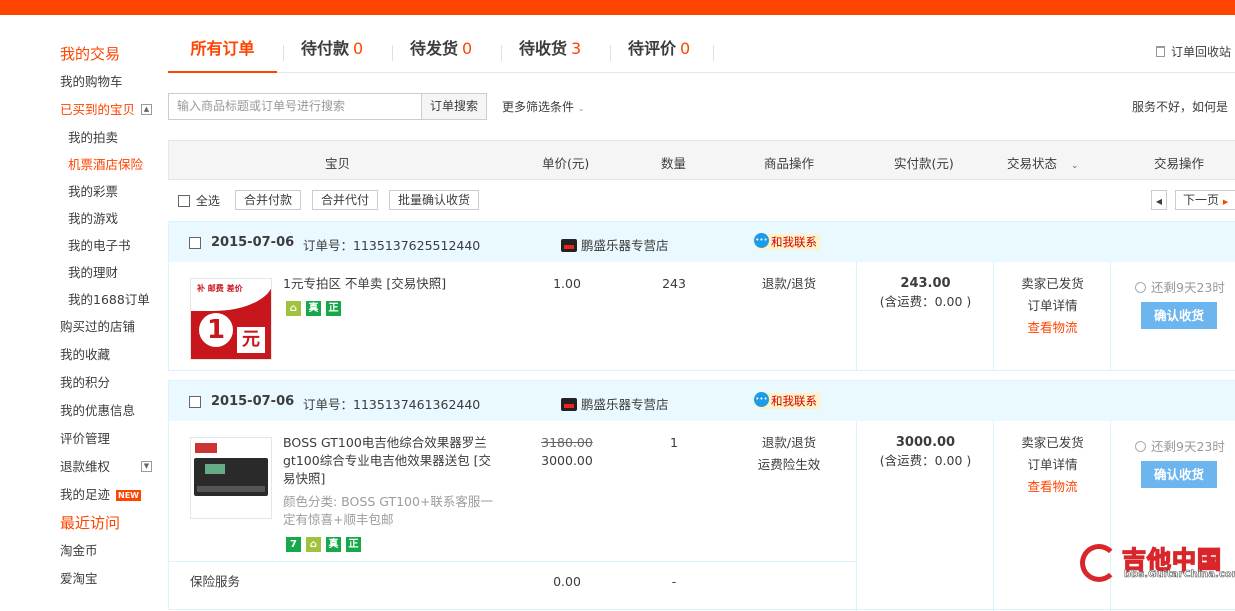 The height and width of the screenshot is (611, 1235). I want to click on more-filters-dropdown: 更多筛选条件 ⌄, so click(543, 106).